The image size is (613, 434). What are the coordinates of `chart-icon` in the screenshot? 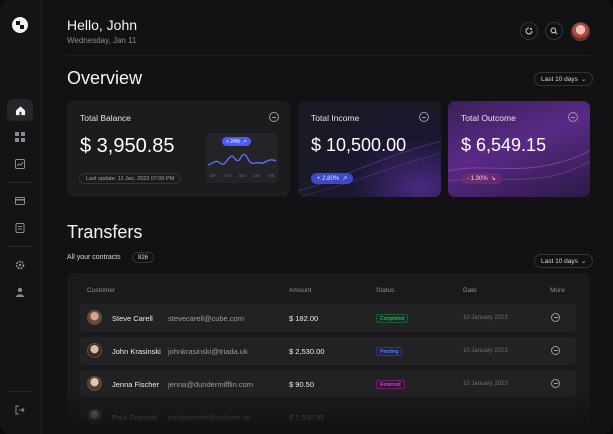 It's located at (20, 164).